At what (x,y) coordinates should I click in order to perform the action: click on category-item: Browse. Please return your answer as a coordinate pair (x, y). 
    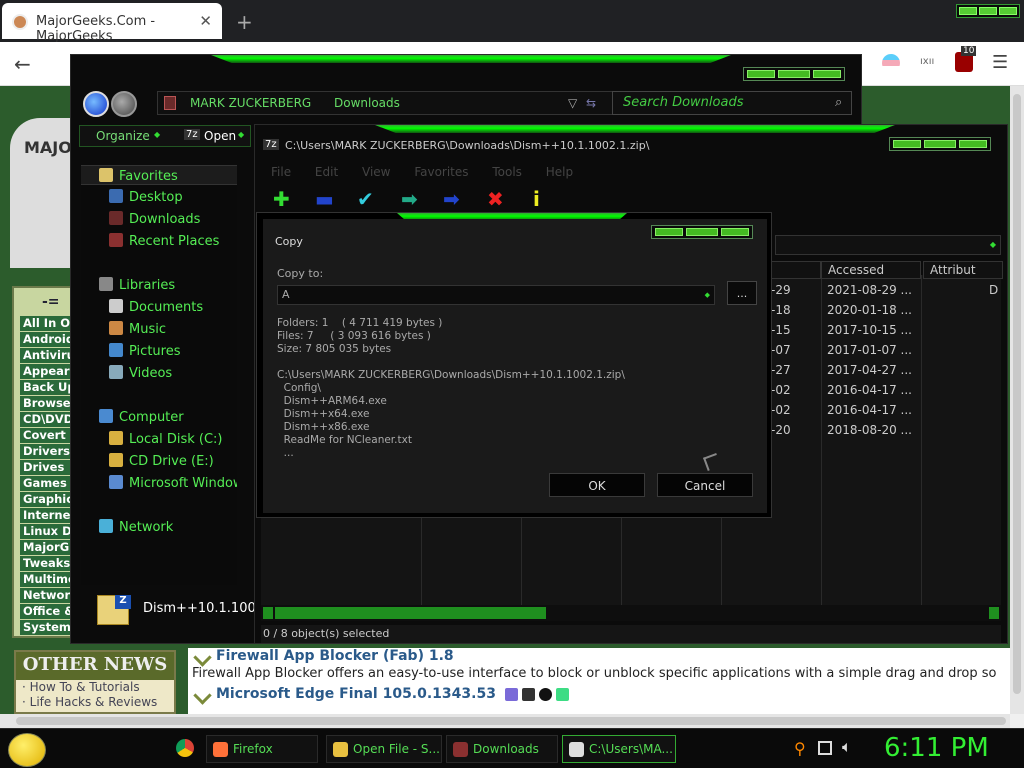
    Looking at the image, I should click on (48, 404).